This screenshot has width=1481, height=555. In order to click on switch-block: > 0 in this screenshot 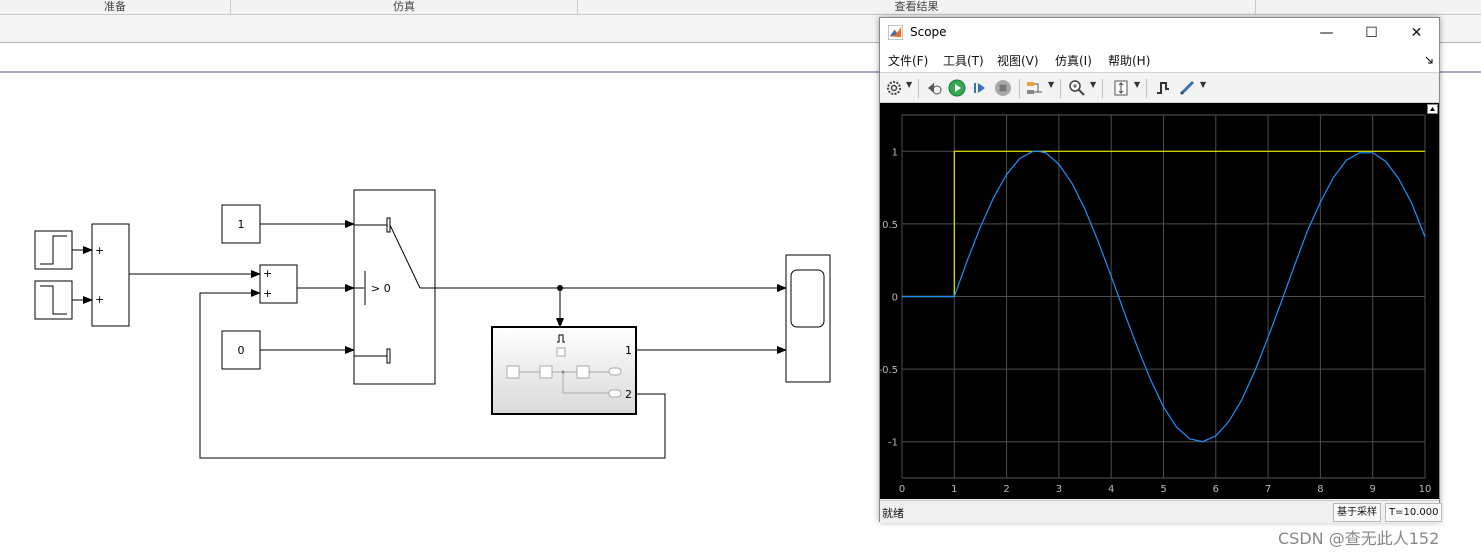, I will do `click(394, 287)`.